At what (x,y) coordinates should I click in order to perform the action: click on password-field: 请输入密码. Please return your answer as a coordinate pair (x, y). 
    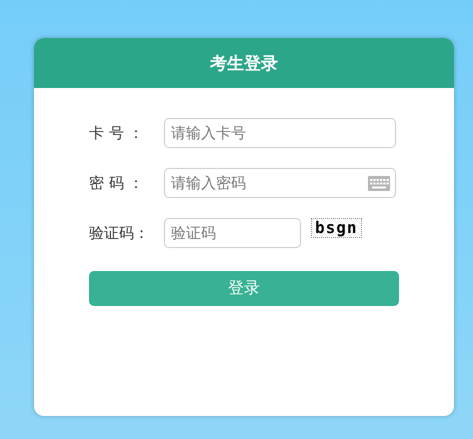
    Looking at the image, I should click on (280, 183).